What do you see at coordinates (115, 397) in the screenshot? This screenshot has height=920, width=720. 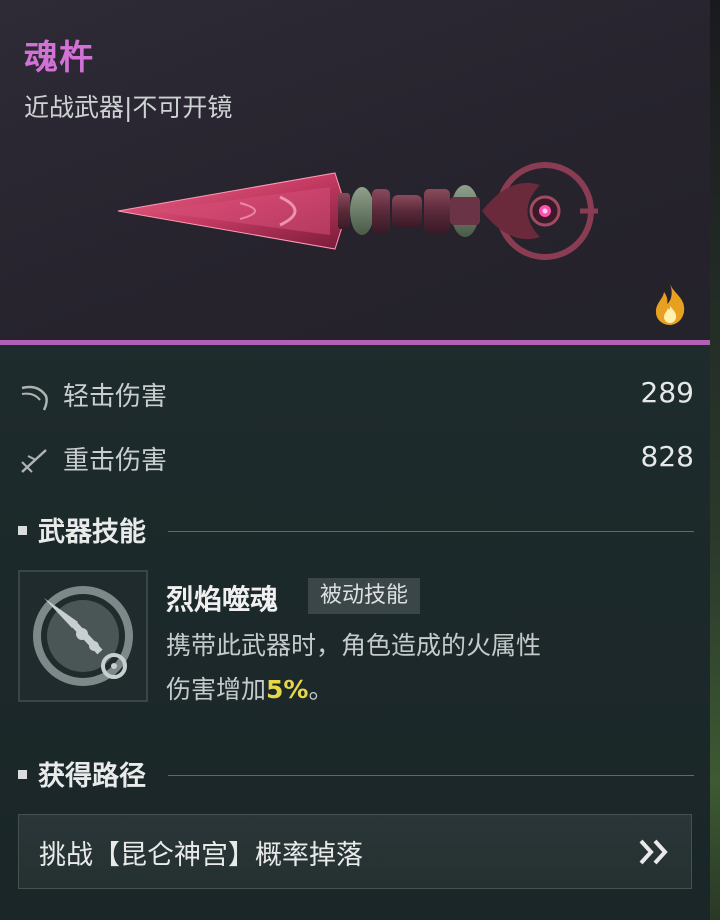 I see `stat-label: 轻击伤害` at bounding box center [115, 397].